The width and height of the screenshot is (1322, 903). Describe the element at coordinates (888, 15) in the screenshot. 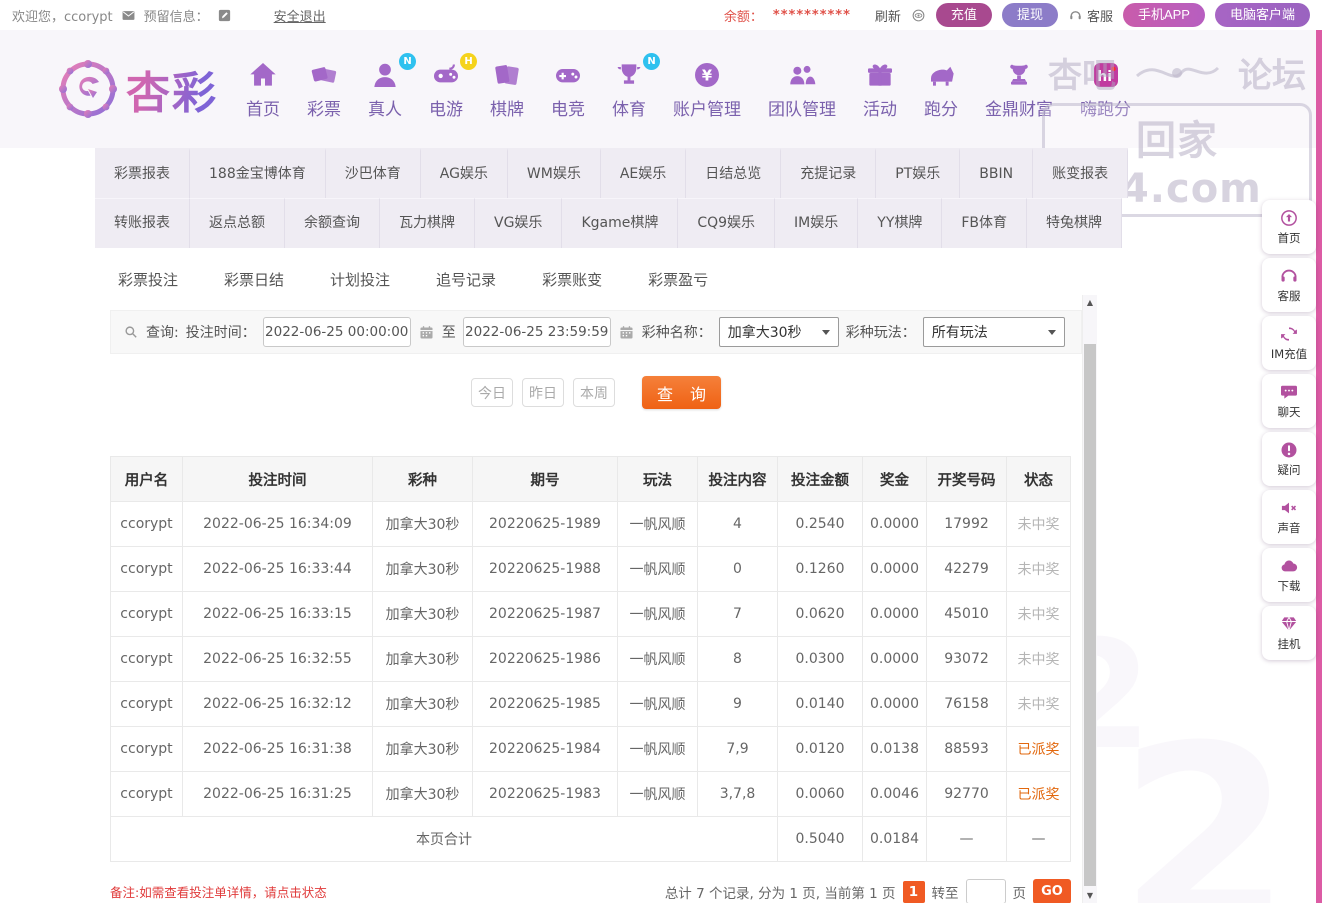

I see `refresh-balance-link: 刷新` at that location.